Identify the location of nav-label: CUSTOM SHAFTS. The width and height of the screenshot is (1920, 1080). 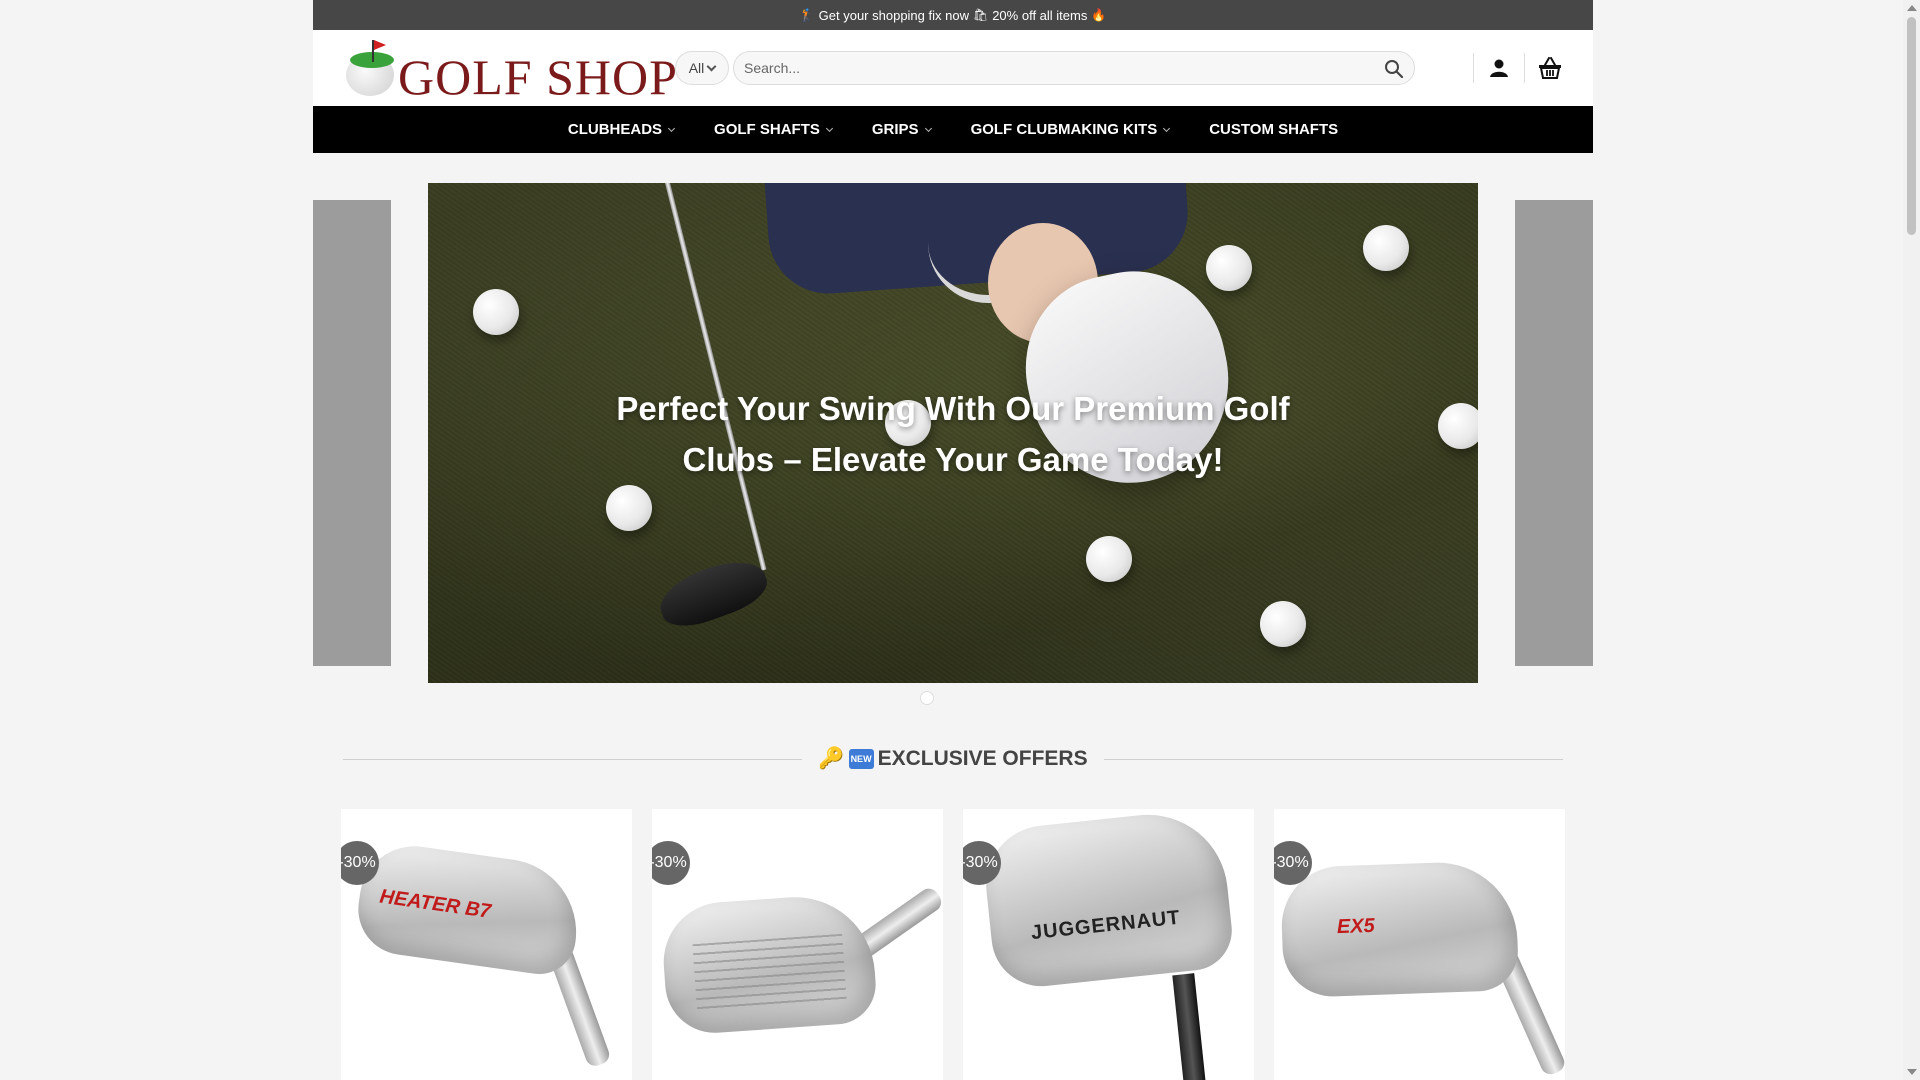
(1274, 129).